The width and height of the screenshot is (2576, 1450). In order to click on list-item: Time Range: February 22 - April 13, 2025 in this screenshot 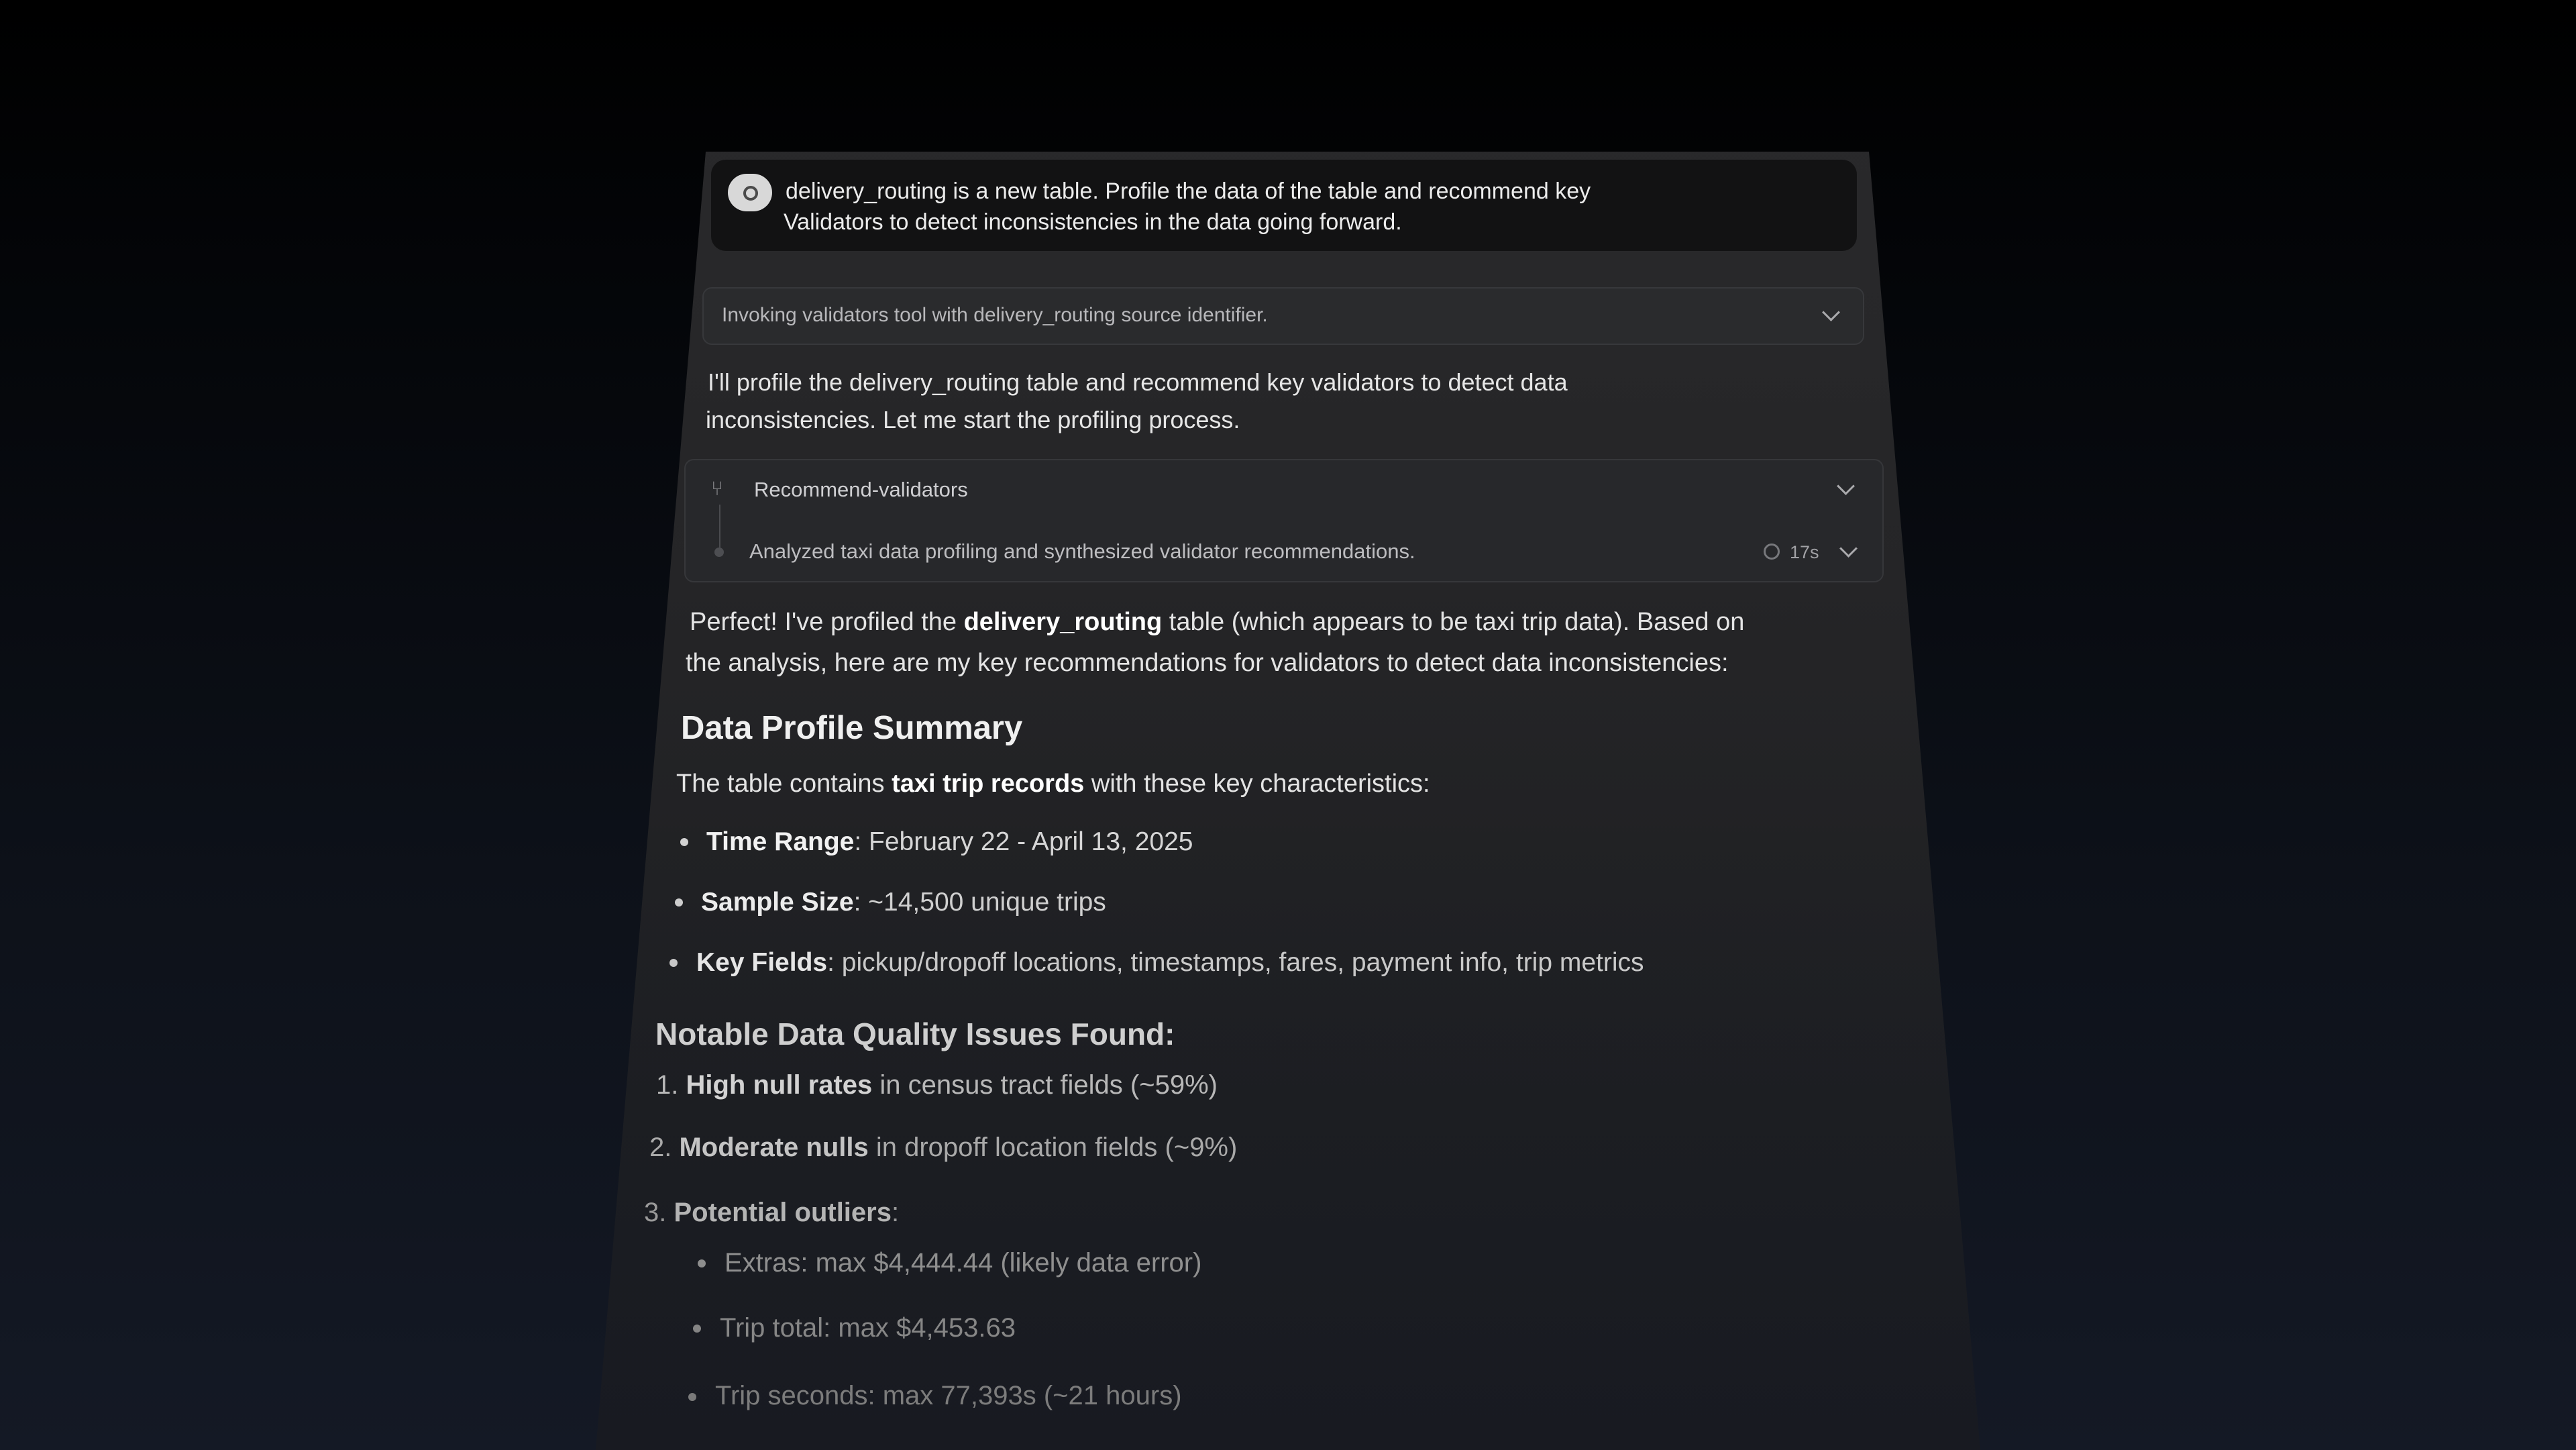, I will do `click(949, 841)`.